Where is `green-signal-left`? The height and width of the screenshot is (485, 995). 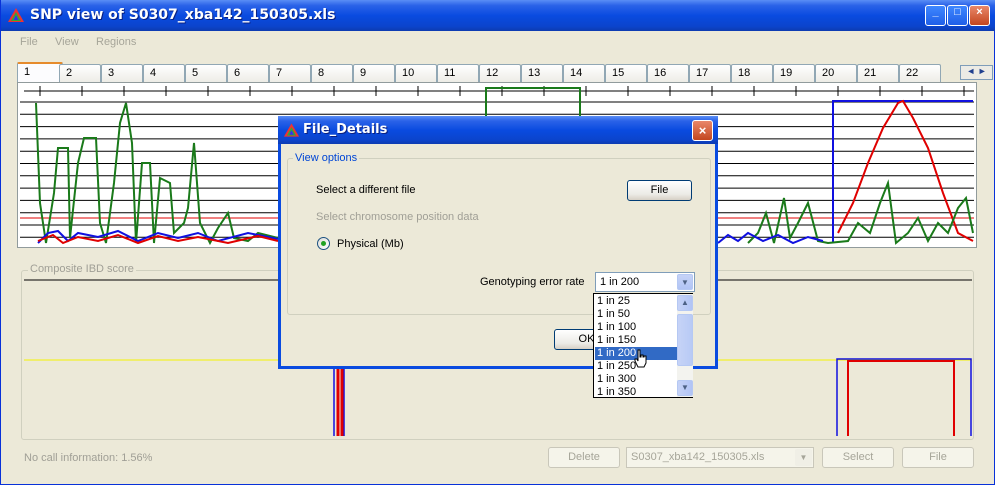
green-signal-left is located at coordinates (157, 174).